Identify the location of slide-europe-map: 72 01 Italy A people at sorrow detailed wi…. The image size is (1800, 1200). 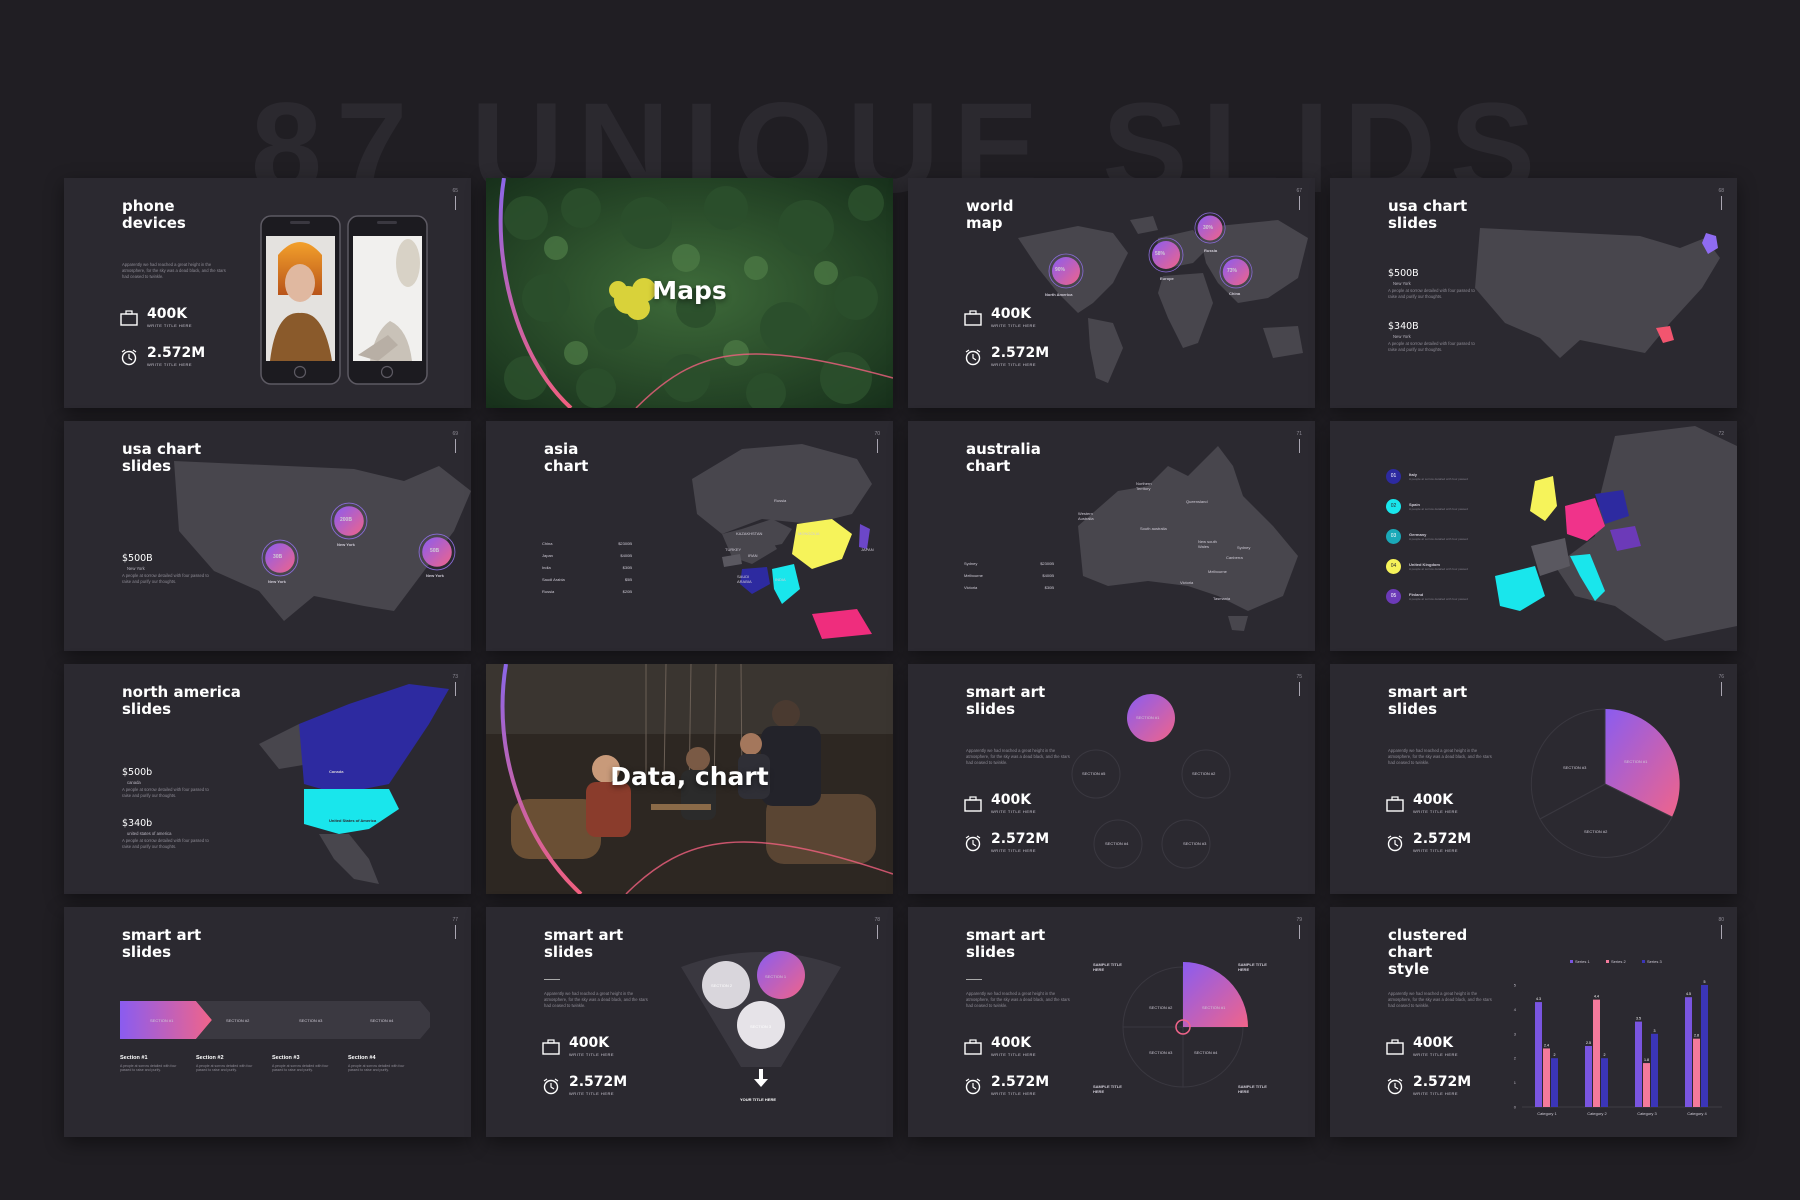
(1533, 536).